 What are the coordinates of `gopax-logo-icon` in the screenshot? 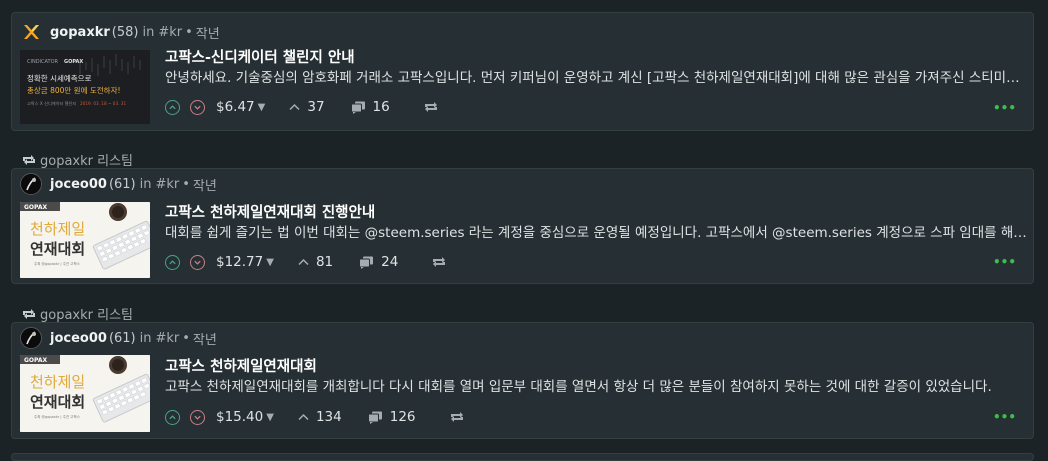 It's located at (31, 32).